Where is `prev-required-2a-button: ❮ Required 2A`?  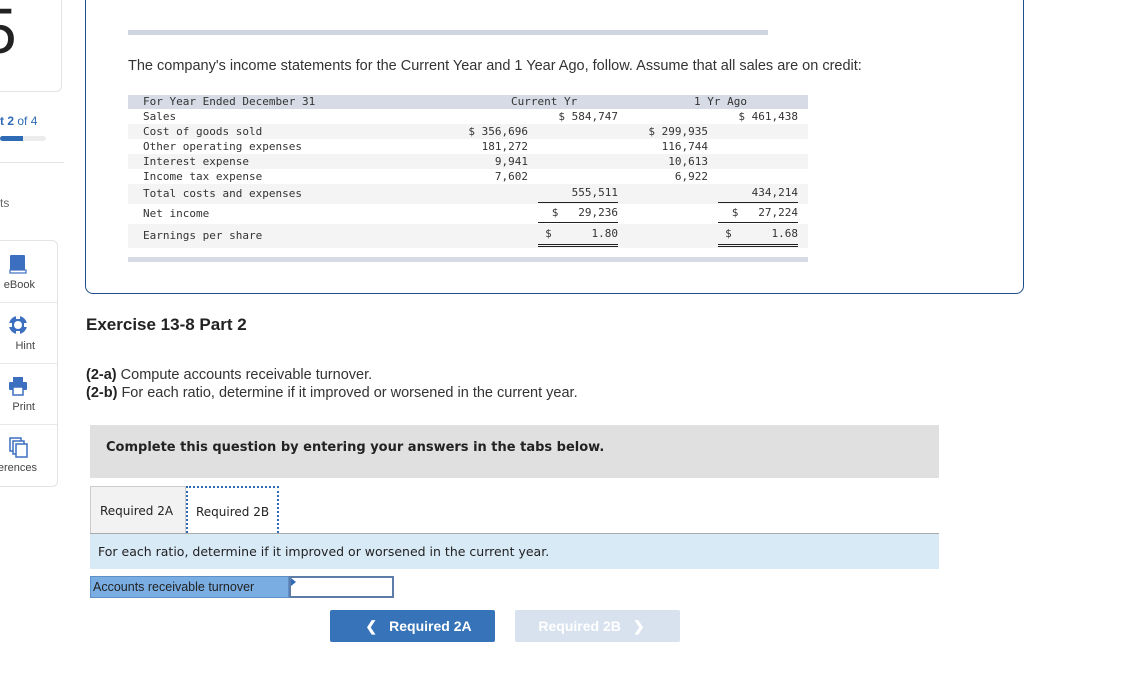 prev-required-2a-button: ❮ Required 2A is located at coordinates (412, 626).